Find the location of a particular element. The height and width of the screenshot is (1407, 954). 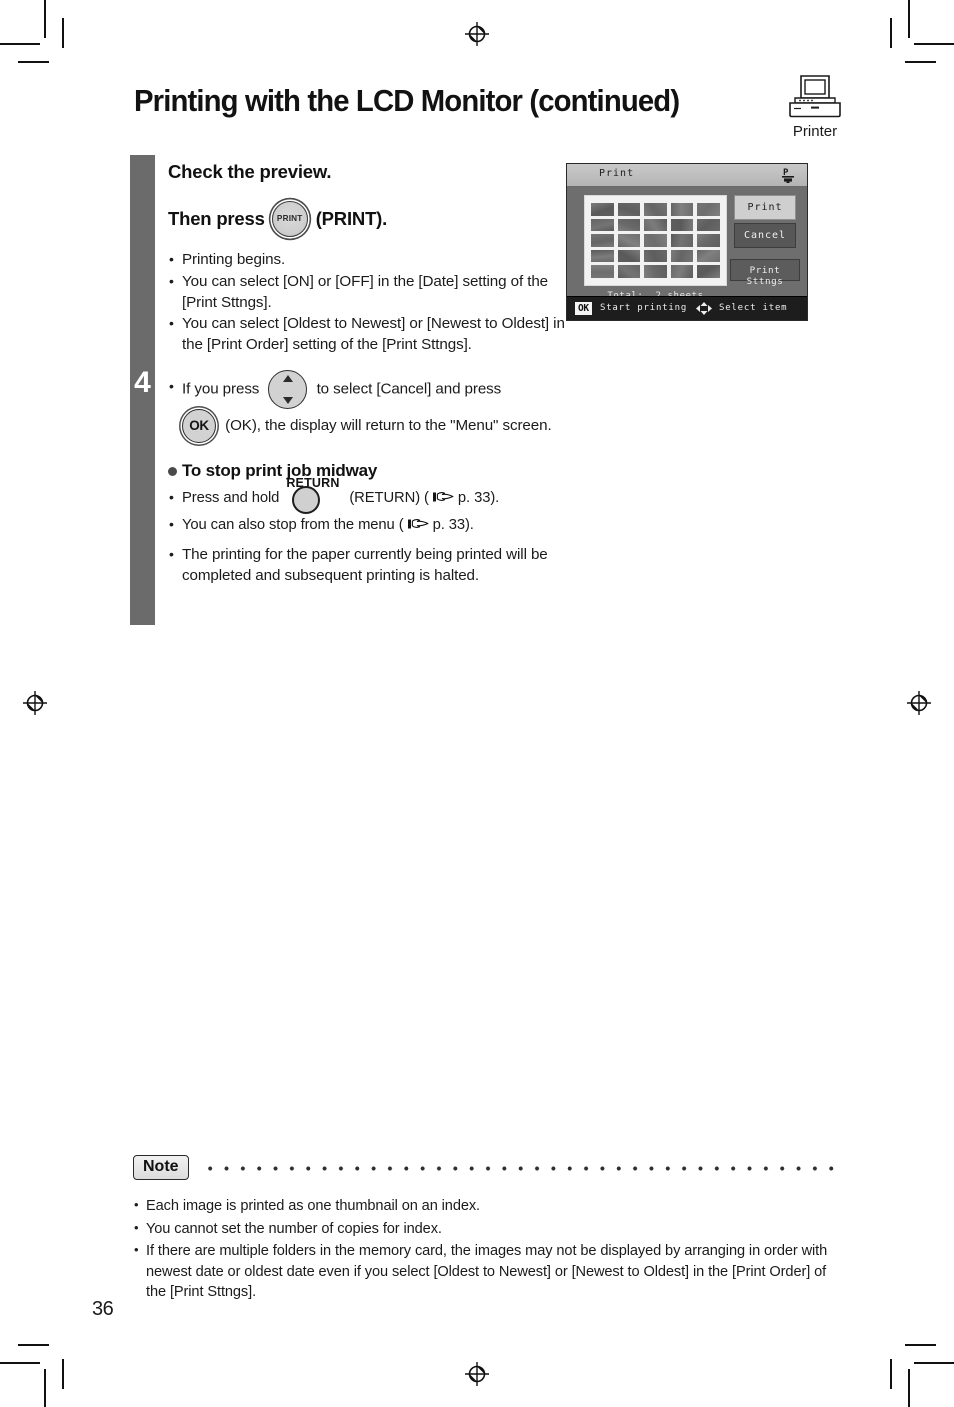

stop-section-heading: To stop print job midway is located at coordinates (368, 471).